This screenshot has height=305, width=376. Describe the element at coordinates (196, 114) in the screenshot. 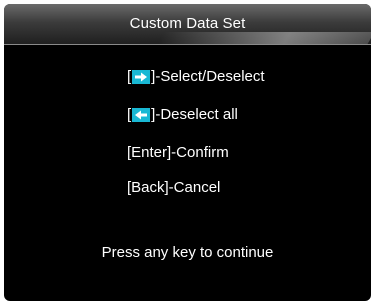

I see `instruction-text: -Deselect all` at that location.